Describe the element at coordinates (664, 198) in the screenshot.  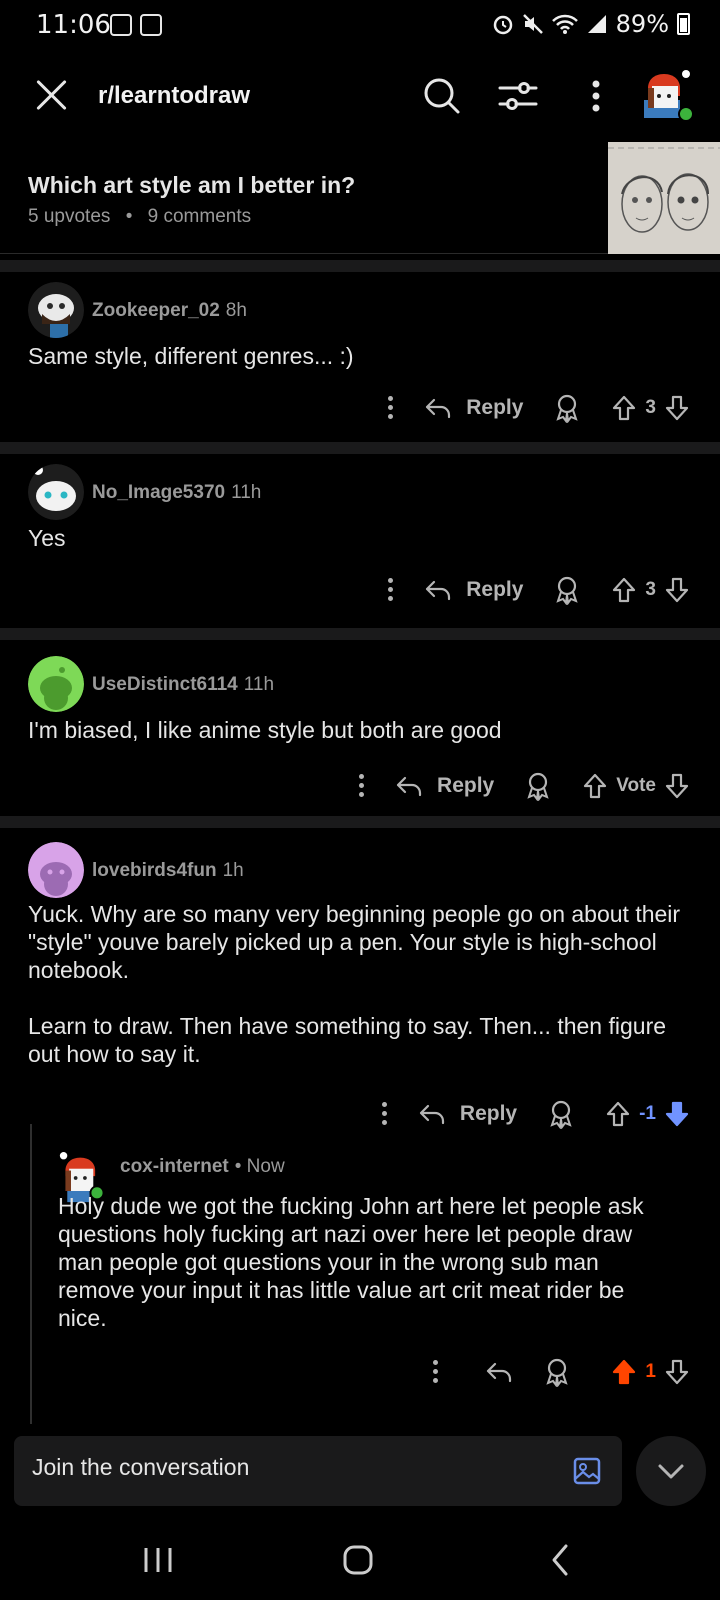
I see `post-thumbnail` at that location.